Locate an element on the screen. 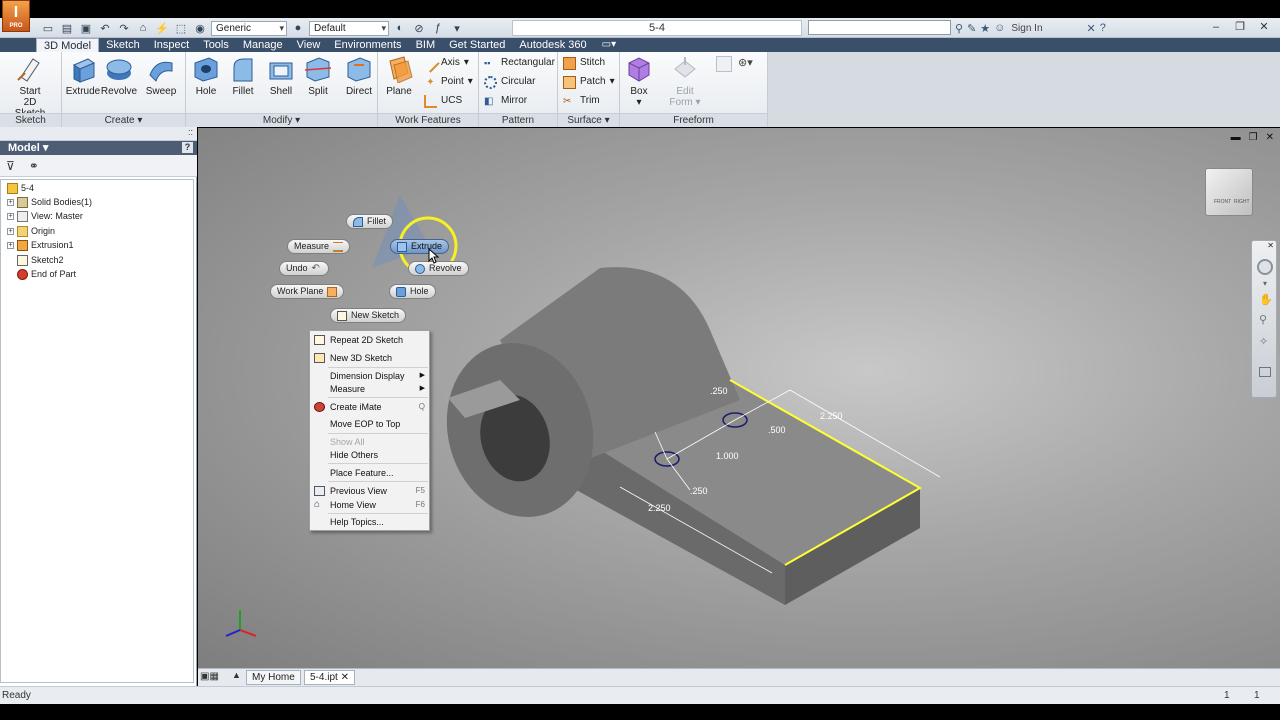 The width and height of the screenshot is (1280, 720). tab-3d-model: 3D Model is located at coordinates (68, 45).